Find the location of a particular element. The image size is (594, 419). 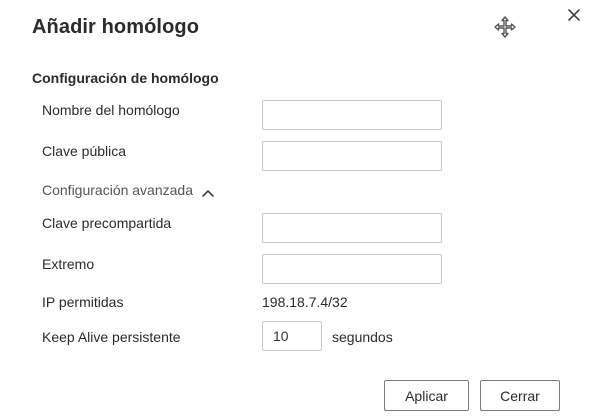

preshared-key-label: Clave precompartida is located at coordinates (107, 223).